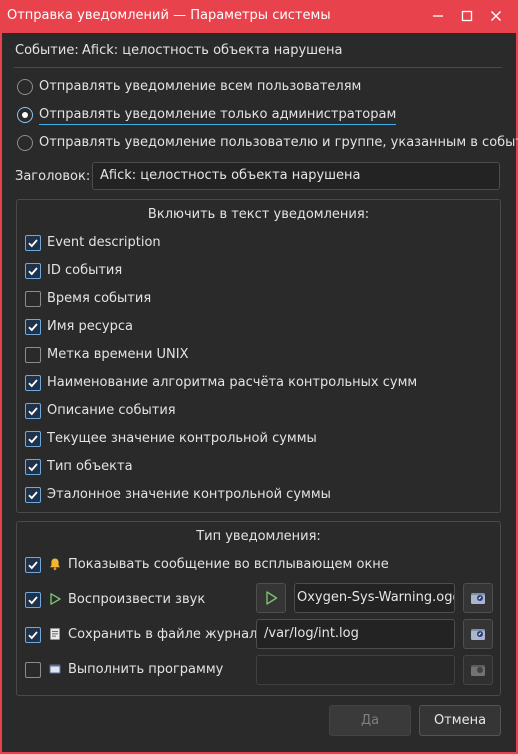  Describe the element at coordinates (182, 438) in the screenshot. I see `include-checkbox-label: Текущее значение контрольной суммы` at that location.